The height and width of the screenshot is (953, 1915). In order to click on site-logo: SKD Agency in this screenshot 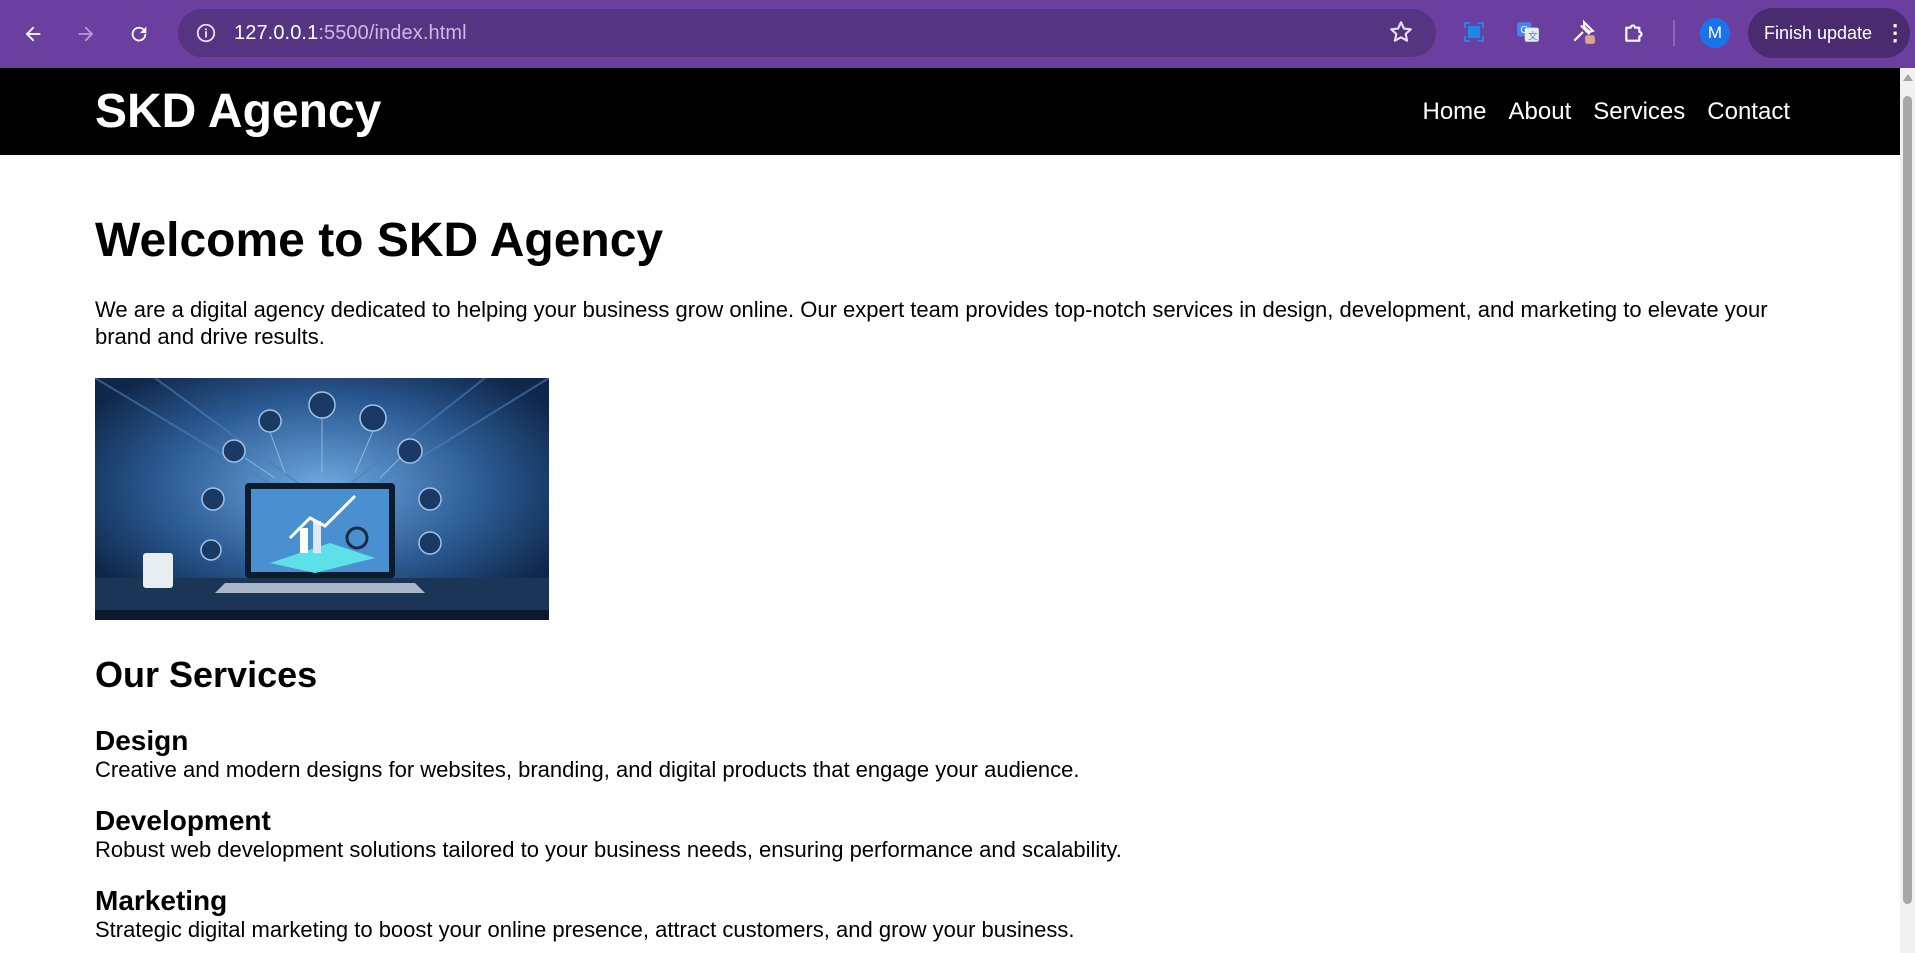, I will do `click(238, 111)`.